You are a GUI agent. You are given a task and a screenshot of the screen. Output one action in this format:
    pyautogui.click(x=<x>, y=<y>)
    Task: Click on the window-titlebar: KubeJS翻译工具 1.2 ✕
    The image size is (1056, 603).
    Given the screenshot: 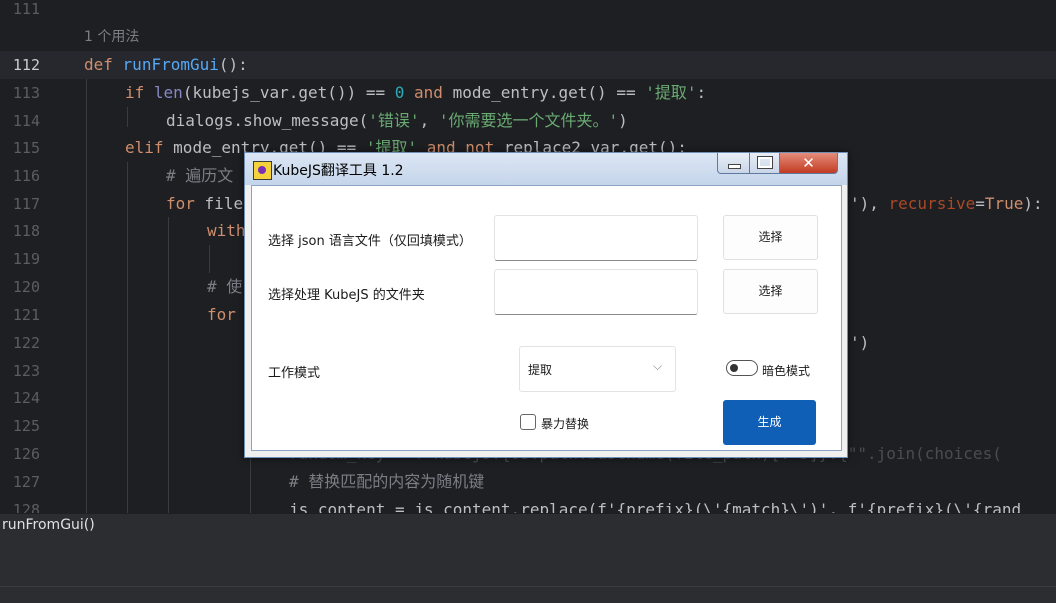 What is the action you would take?
    pyautogui.click(x=546, y=169)
    